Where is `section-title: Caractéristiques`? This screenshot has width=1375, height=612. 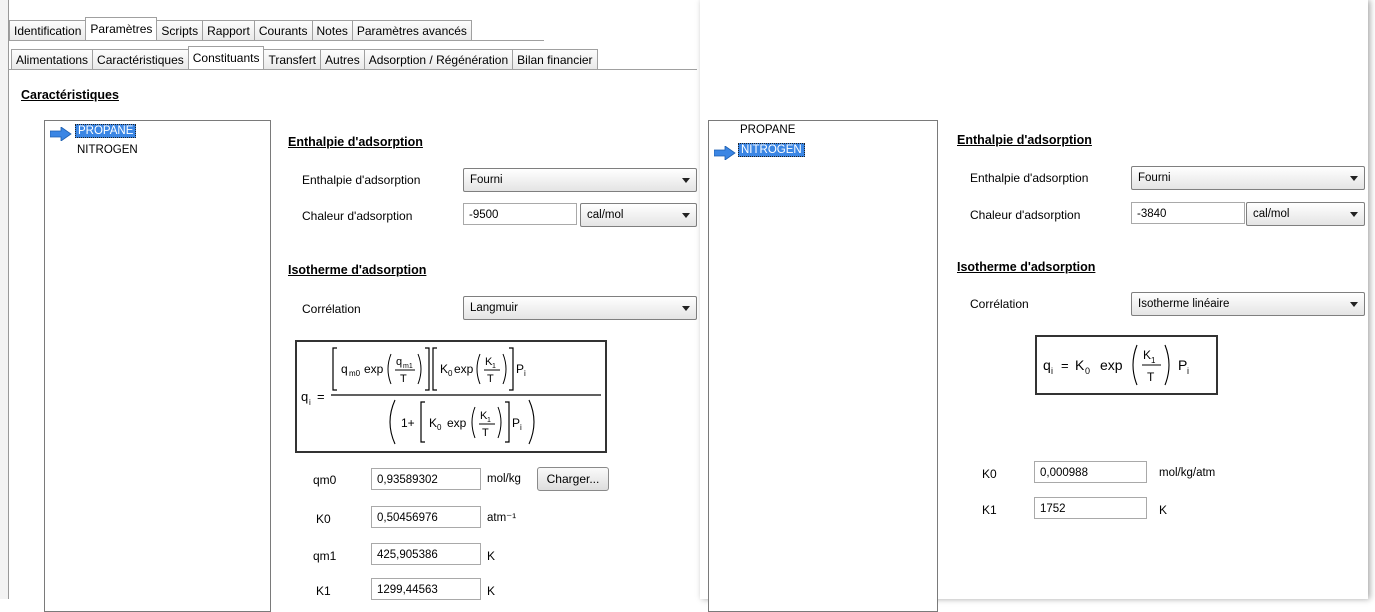
section-title: Caractéristiques is located at coordinates (70, 95).